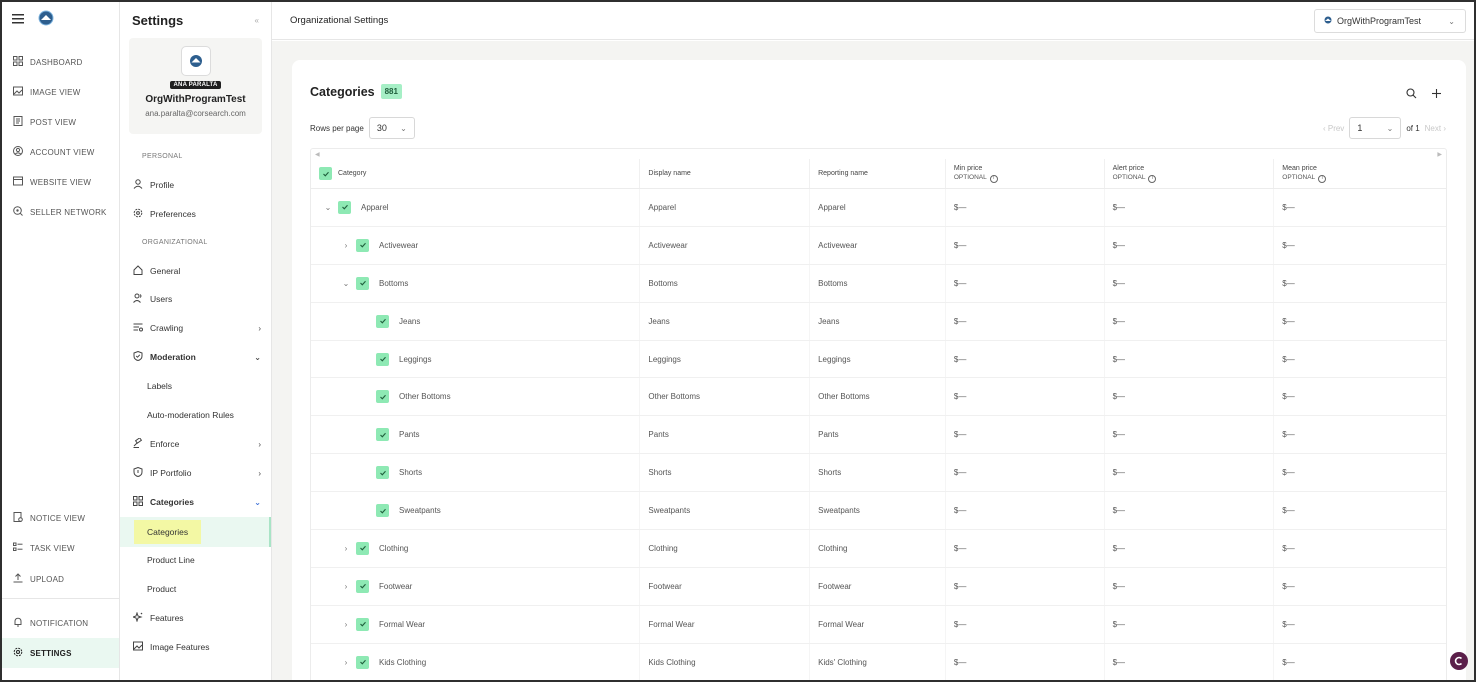 This screenshot has height=682, width=1476. What do you see at coordinates (1390, 21) in the screenshot?
I see `org-select-dropdown: OrgWithProgramTest ⌄` at bounding box center [1390, 21].